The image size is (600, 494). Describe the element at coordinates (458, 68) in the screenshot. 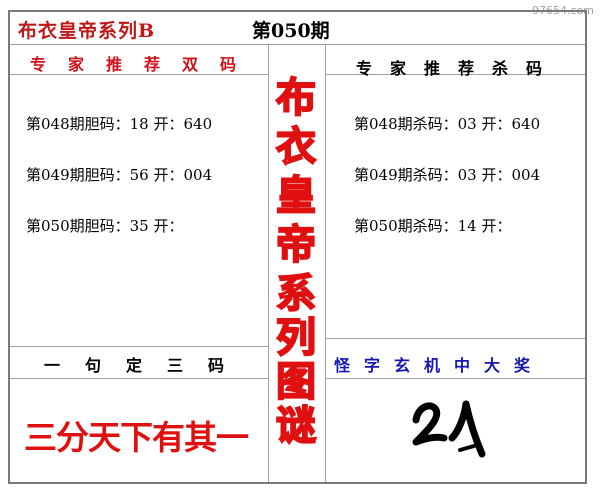

I see `right-panel-heading: 专家推荐杀码` at that location.